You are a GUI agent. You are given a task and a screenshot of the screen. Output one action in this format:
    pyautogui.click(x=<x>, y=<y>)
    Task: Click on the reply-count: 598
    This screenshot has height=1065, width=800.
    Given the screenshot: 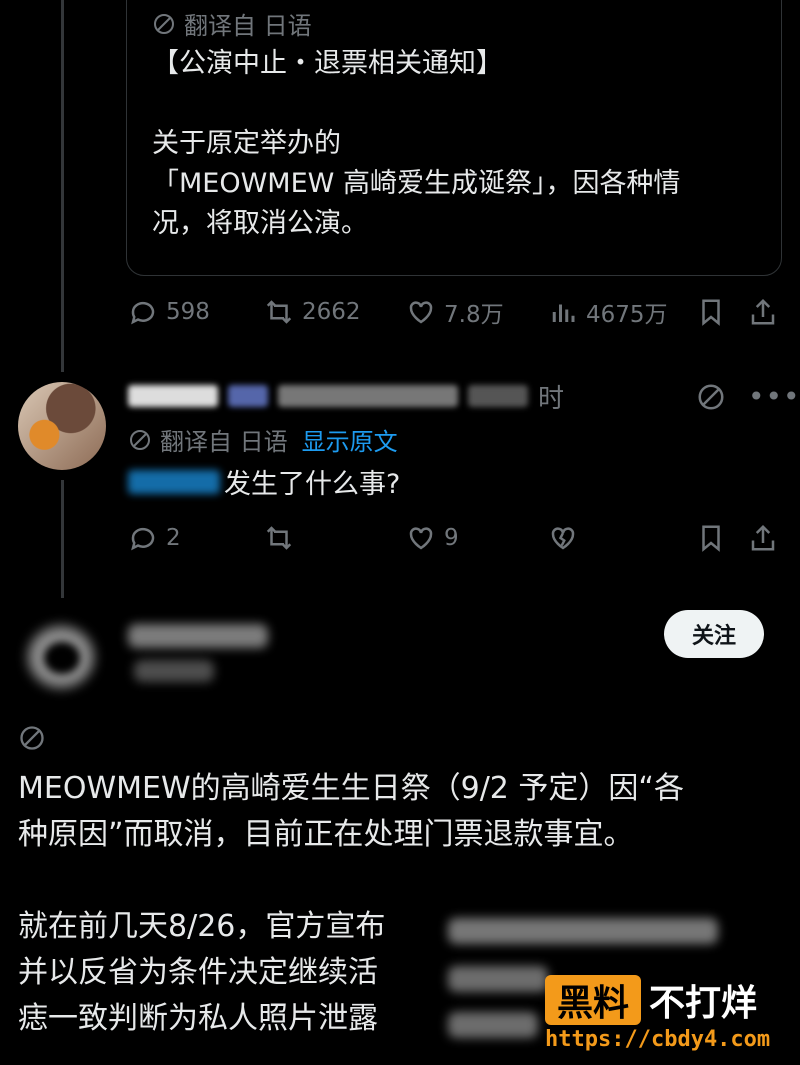 What is the action you would take?
    pyautogui.click(x=188, y=312)
    